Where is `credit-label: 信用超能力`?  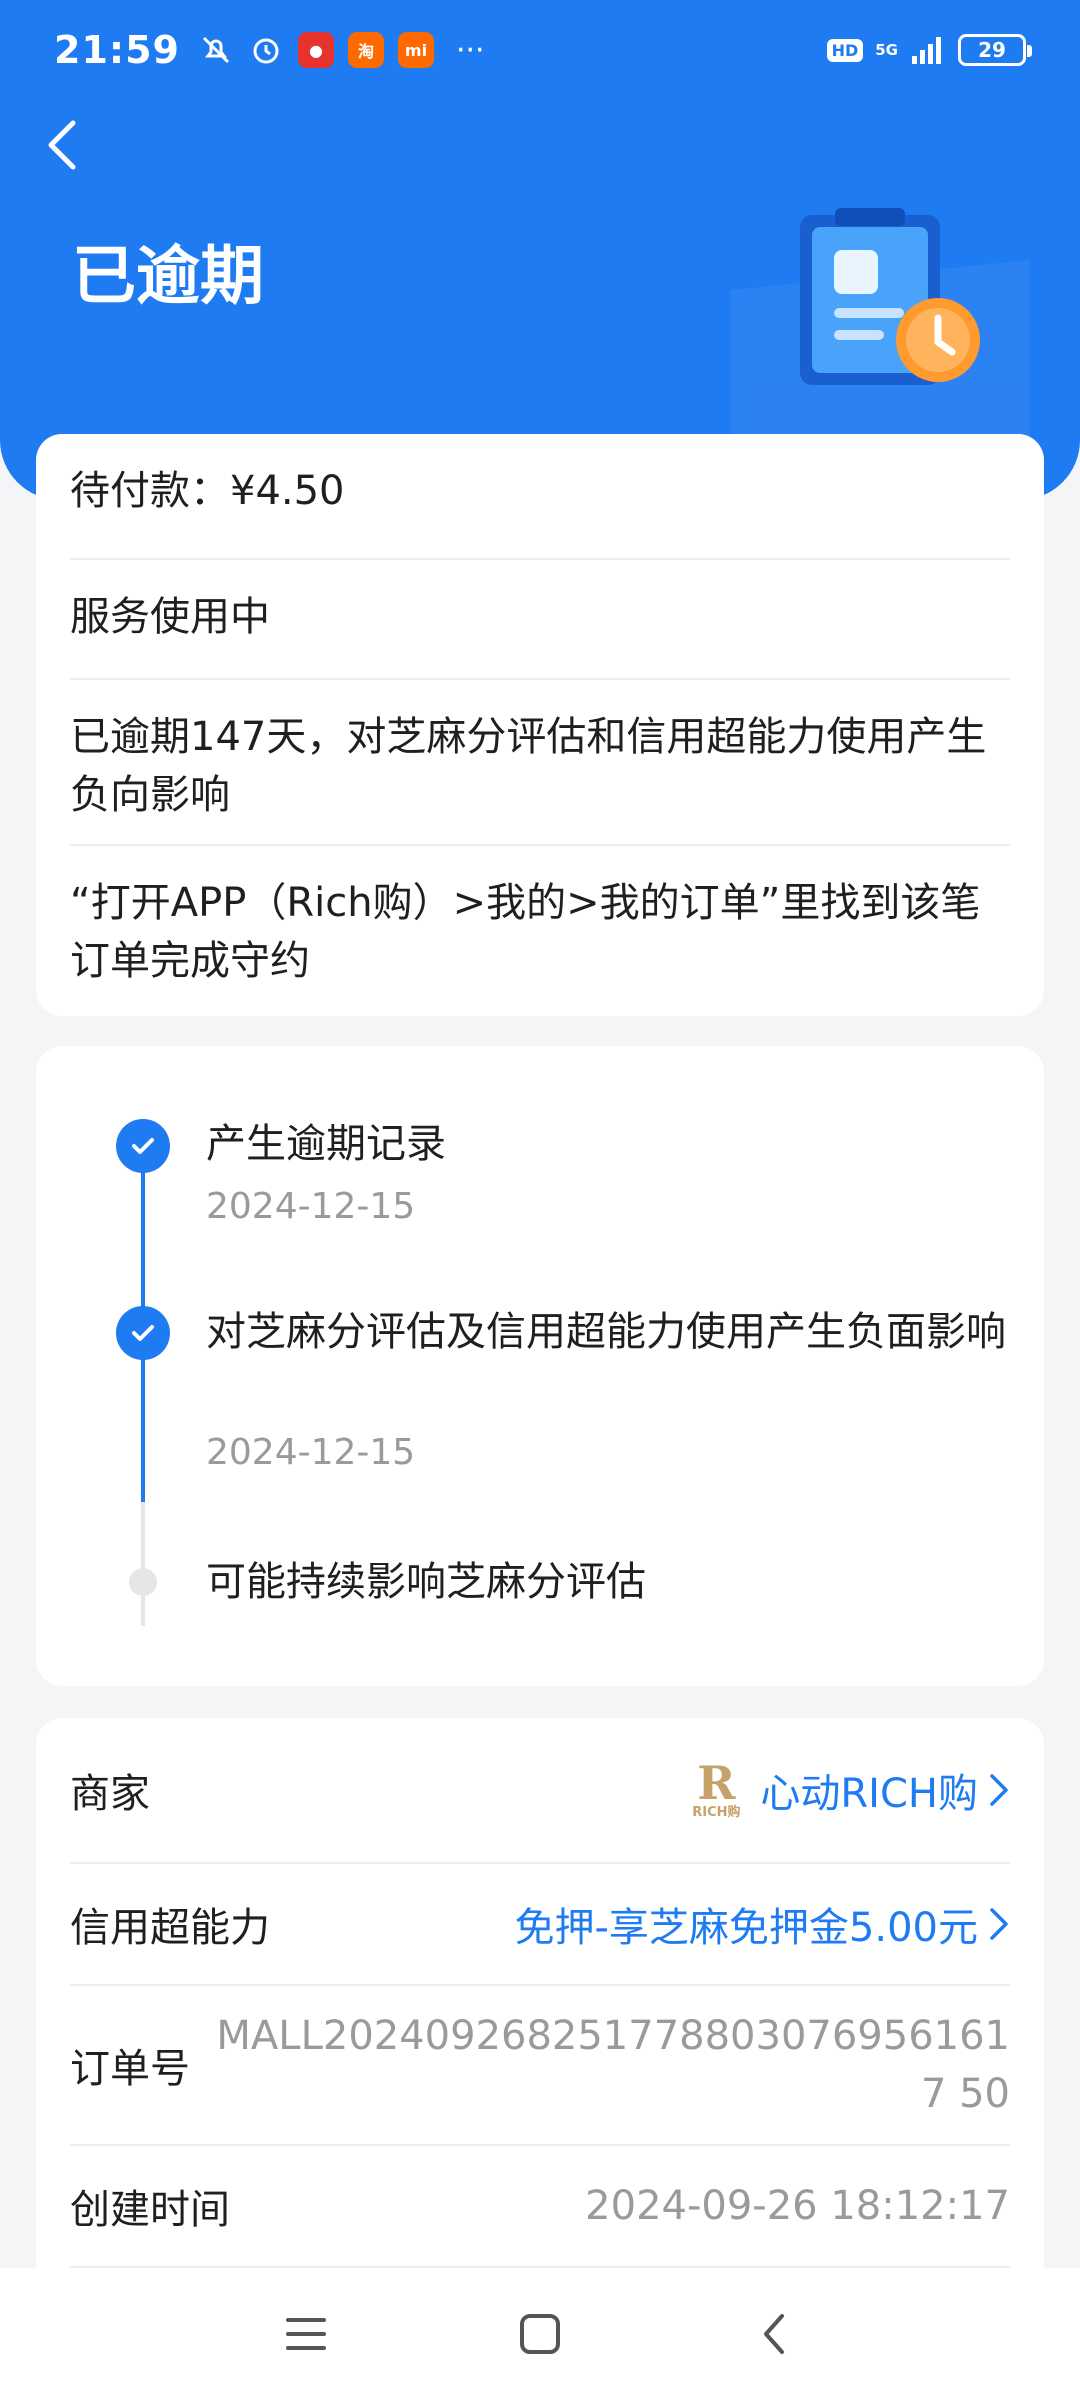
credit-label: 信用超能力 is located at coordinates (170, 1928).